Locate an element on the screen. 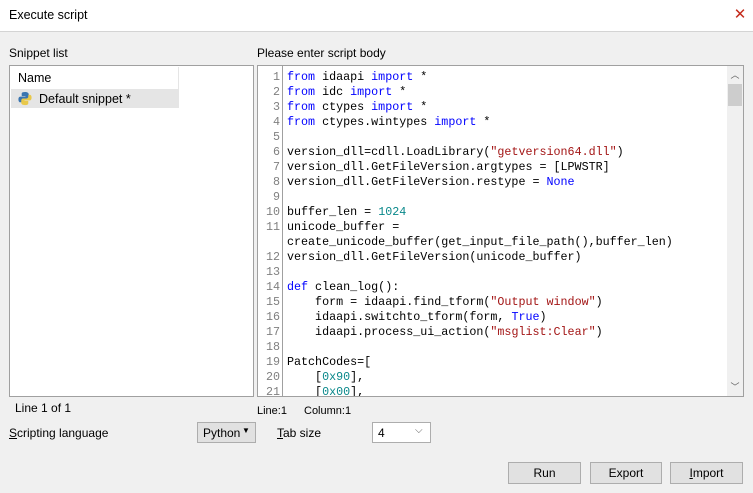 Image resolution: width=753 pixels, height=493 pixels. code-token: version_dll=cdll.LoadLibrary( is located at coordinates (389, 152).